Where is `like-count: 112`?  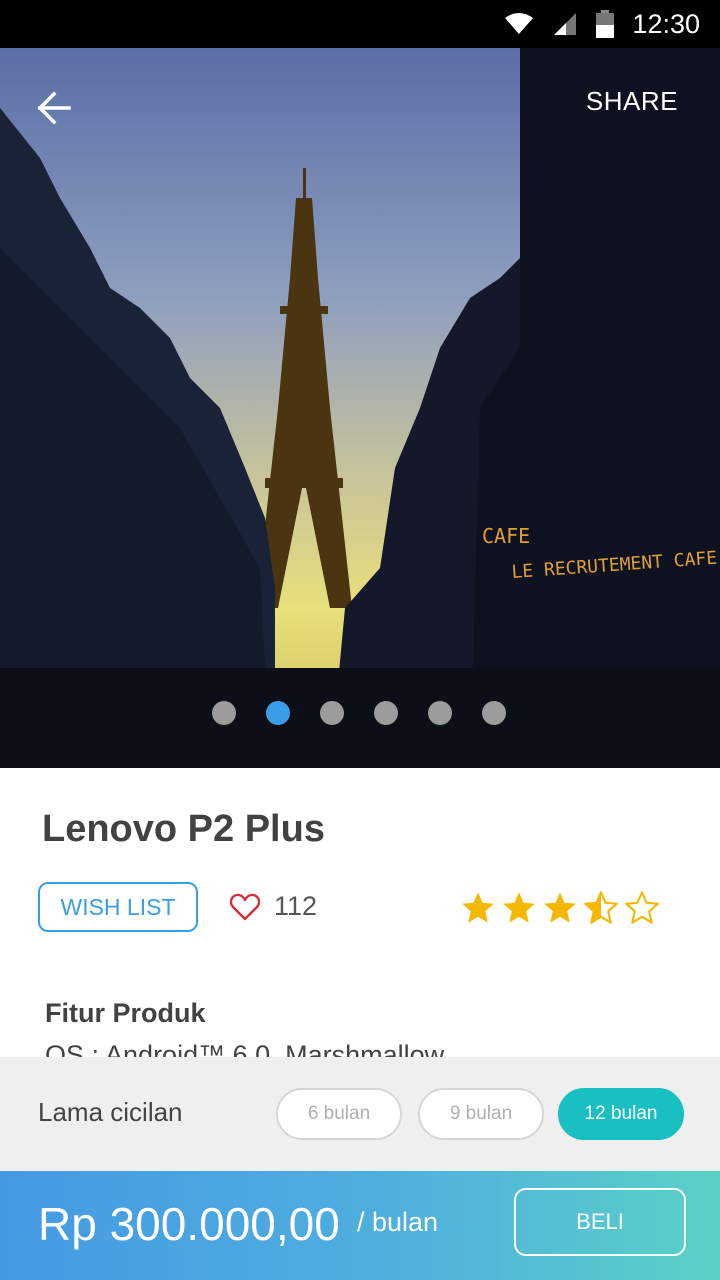 like-count: 112 is located at coordinates (296, 906).